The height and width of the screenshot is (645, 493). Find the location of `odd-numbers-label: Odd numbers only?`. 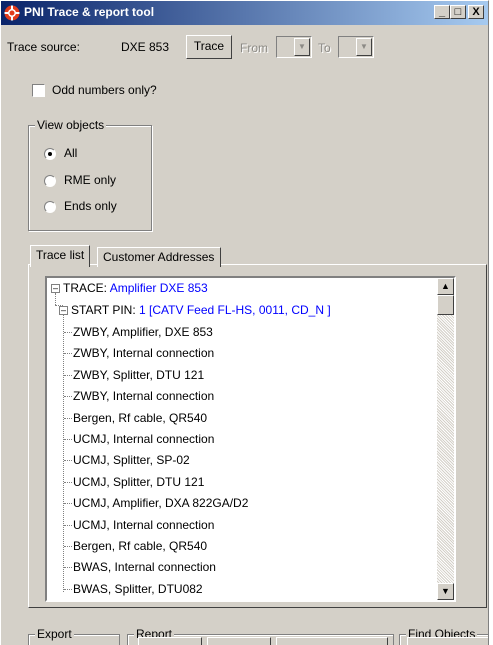

odd-numbers-label: Odd numbers only? is located at coordinates (104, 90).